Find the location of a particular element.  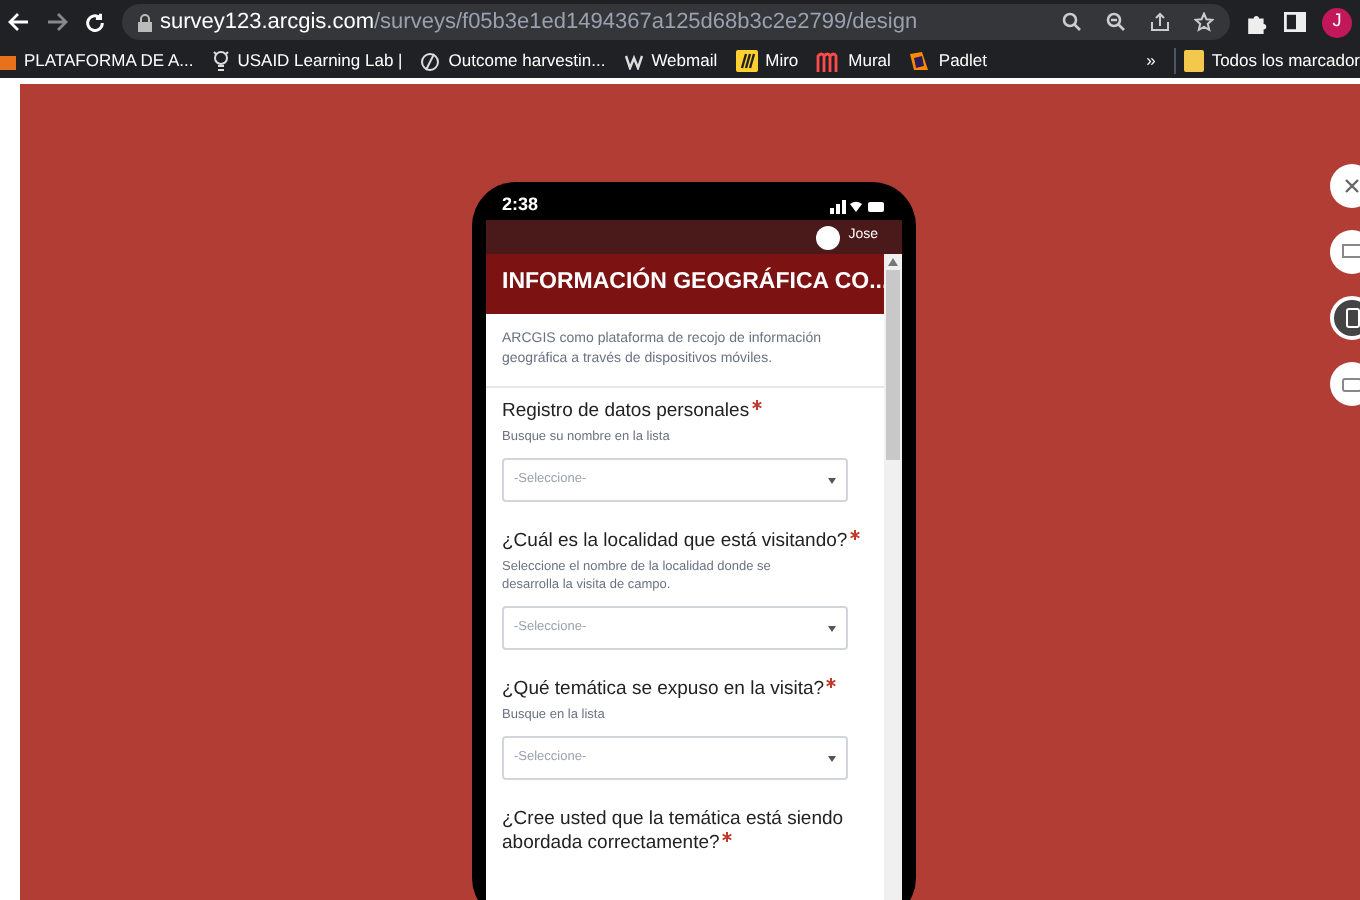

more-bookmarks-button: » is located at coordinates (1151, 61).